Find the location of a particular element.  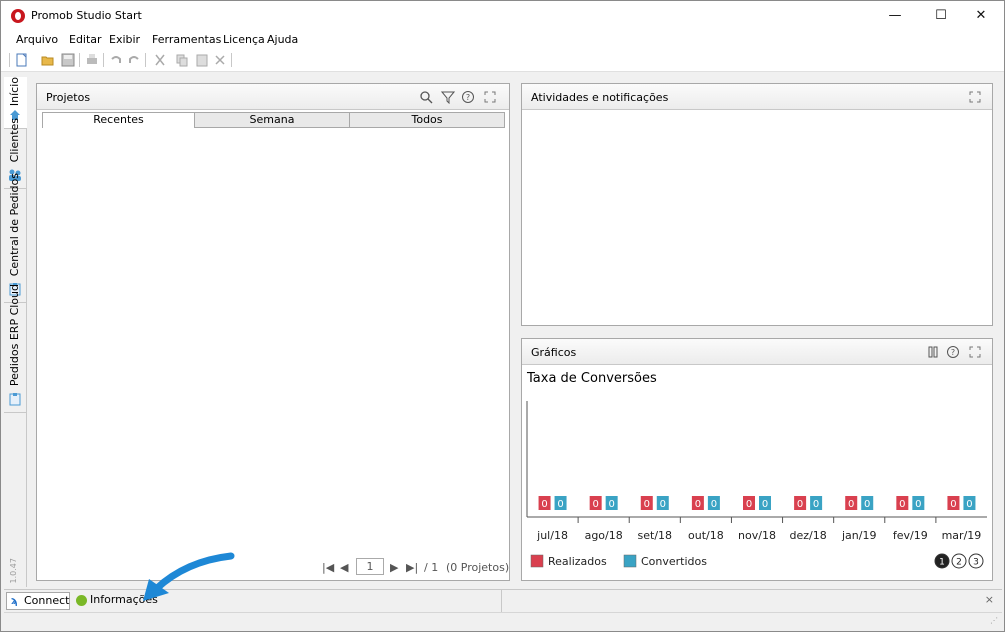

filter-icon is located at coordinates (448, 97).